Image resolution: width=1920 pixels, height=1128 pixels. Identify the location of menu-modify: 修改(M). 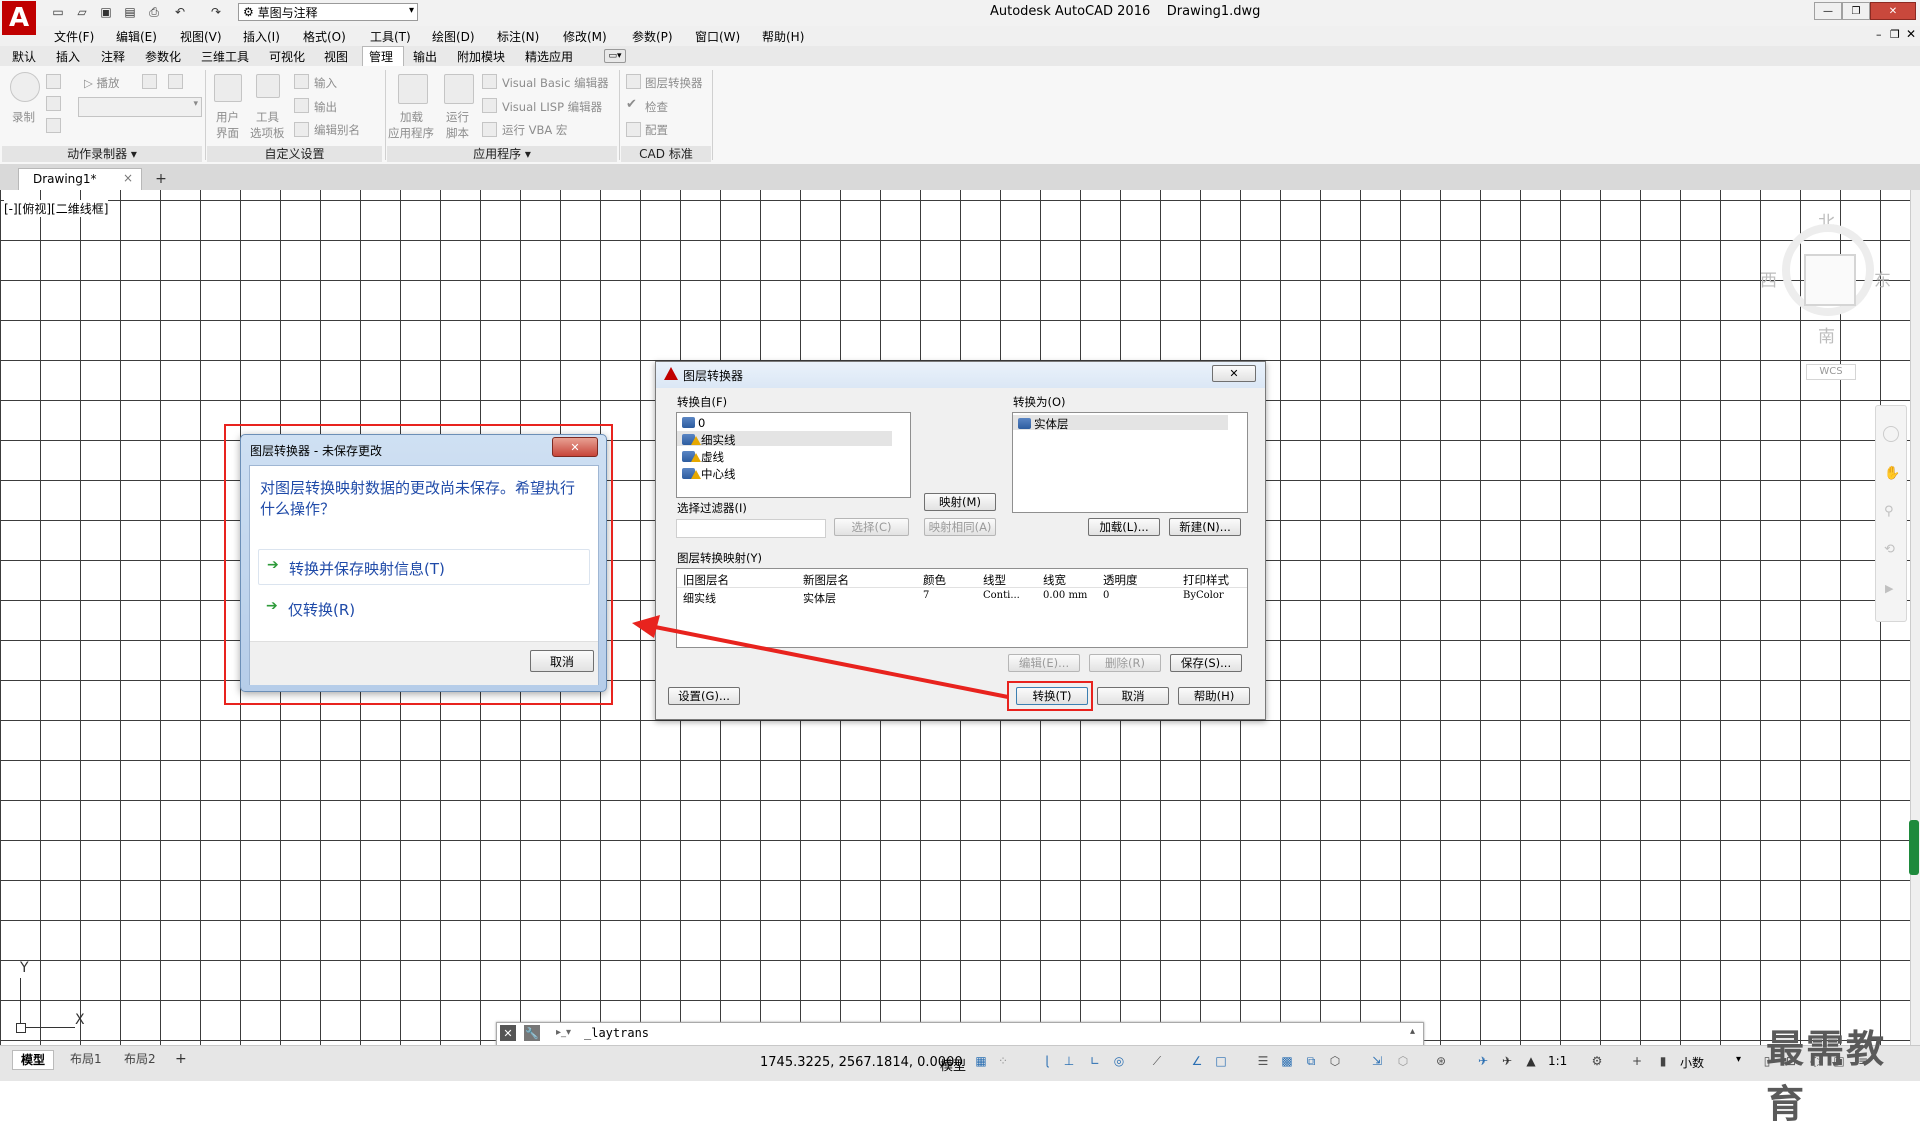
(585, 36).